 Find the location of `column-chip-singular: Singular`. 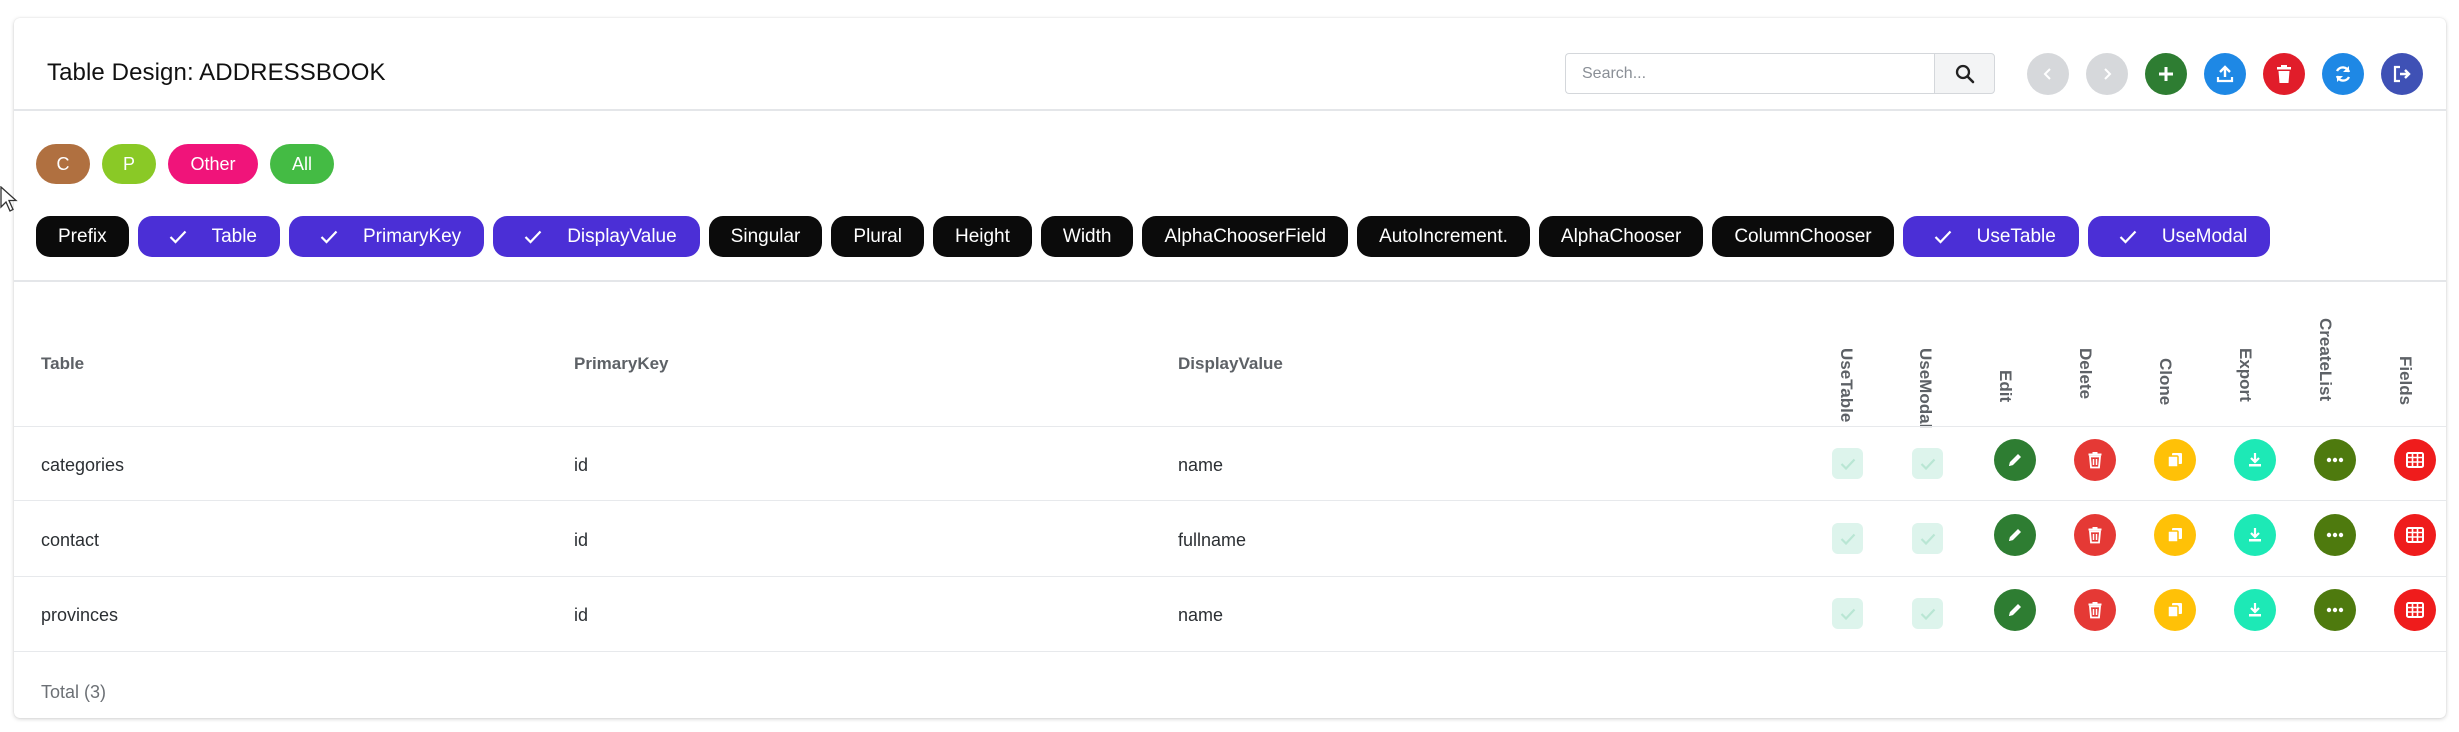

column-chip-singular: Singular is located at coordinates (765, 236).